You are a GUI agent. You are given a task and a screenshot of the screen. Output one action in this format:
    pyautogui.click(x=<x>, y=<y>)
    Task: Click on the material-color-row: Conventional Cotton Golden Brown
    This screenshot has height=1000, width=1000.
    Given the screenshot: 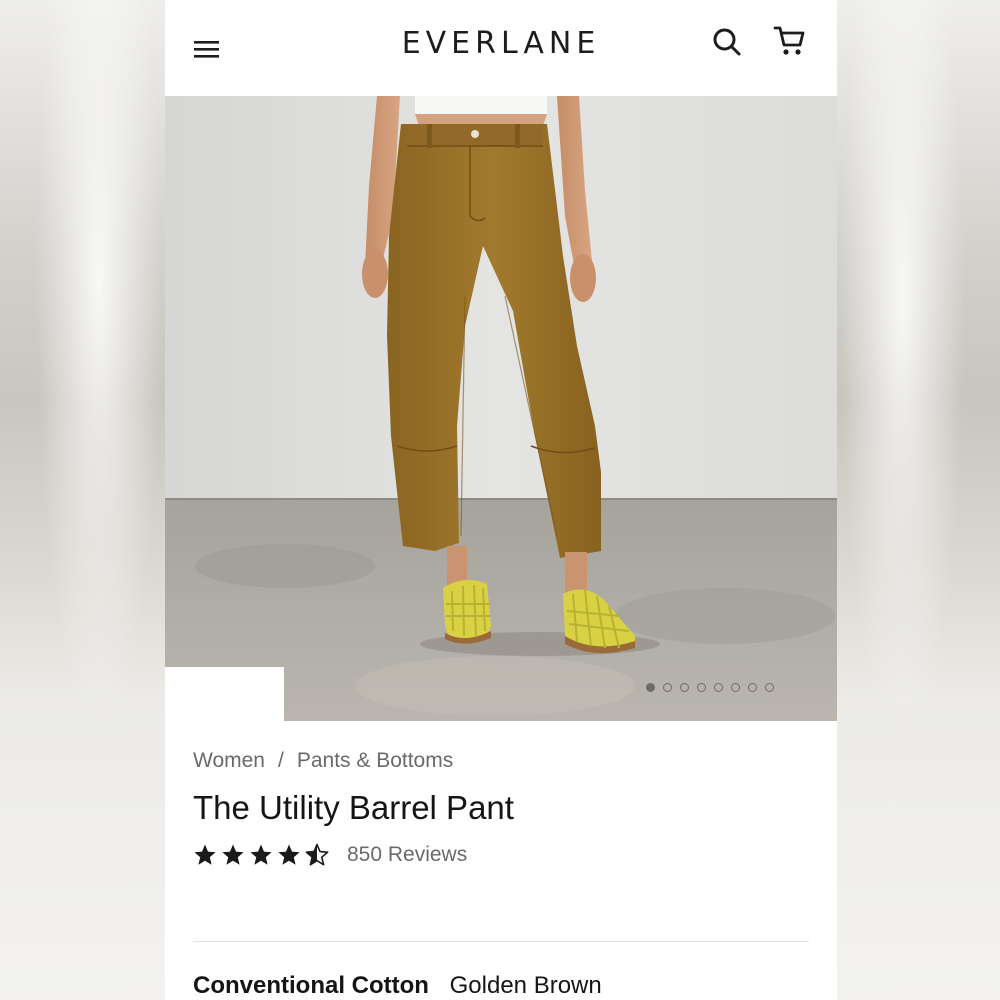 What is the action you would take?
    pyautogui.click(x=397, y=986)
    